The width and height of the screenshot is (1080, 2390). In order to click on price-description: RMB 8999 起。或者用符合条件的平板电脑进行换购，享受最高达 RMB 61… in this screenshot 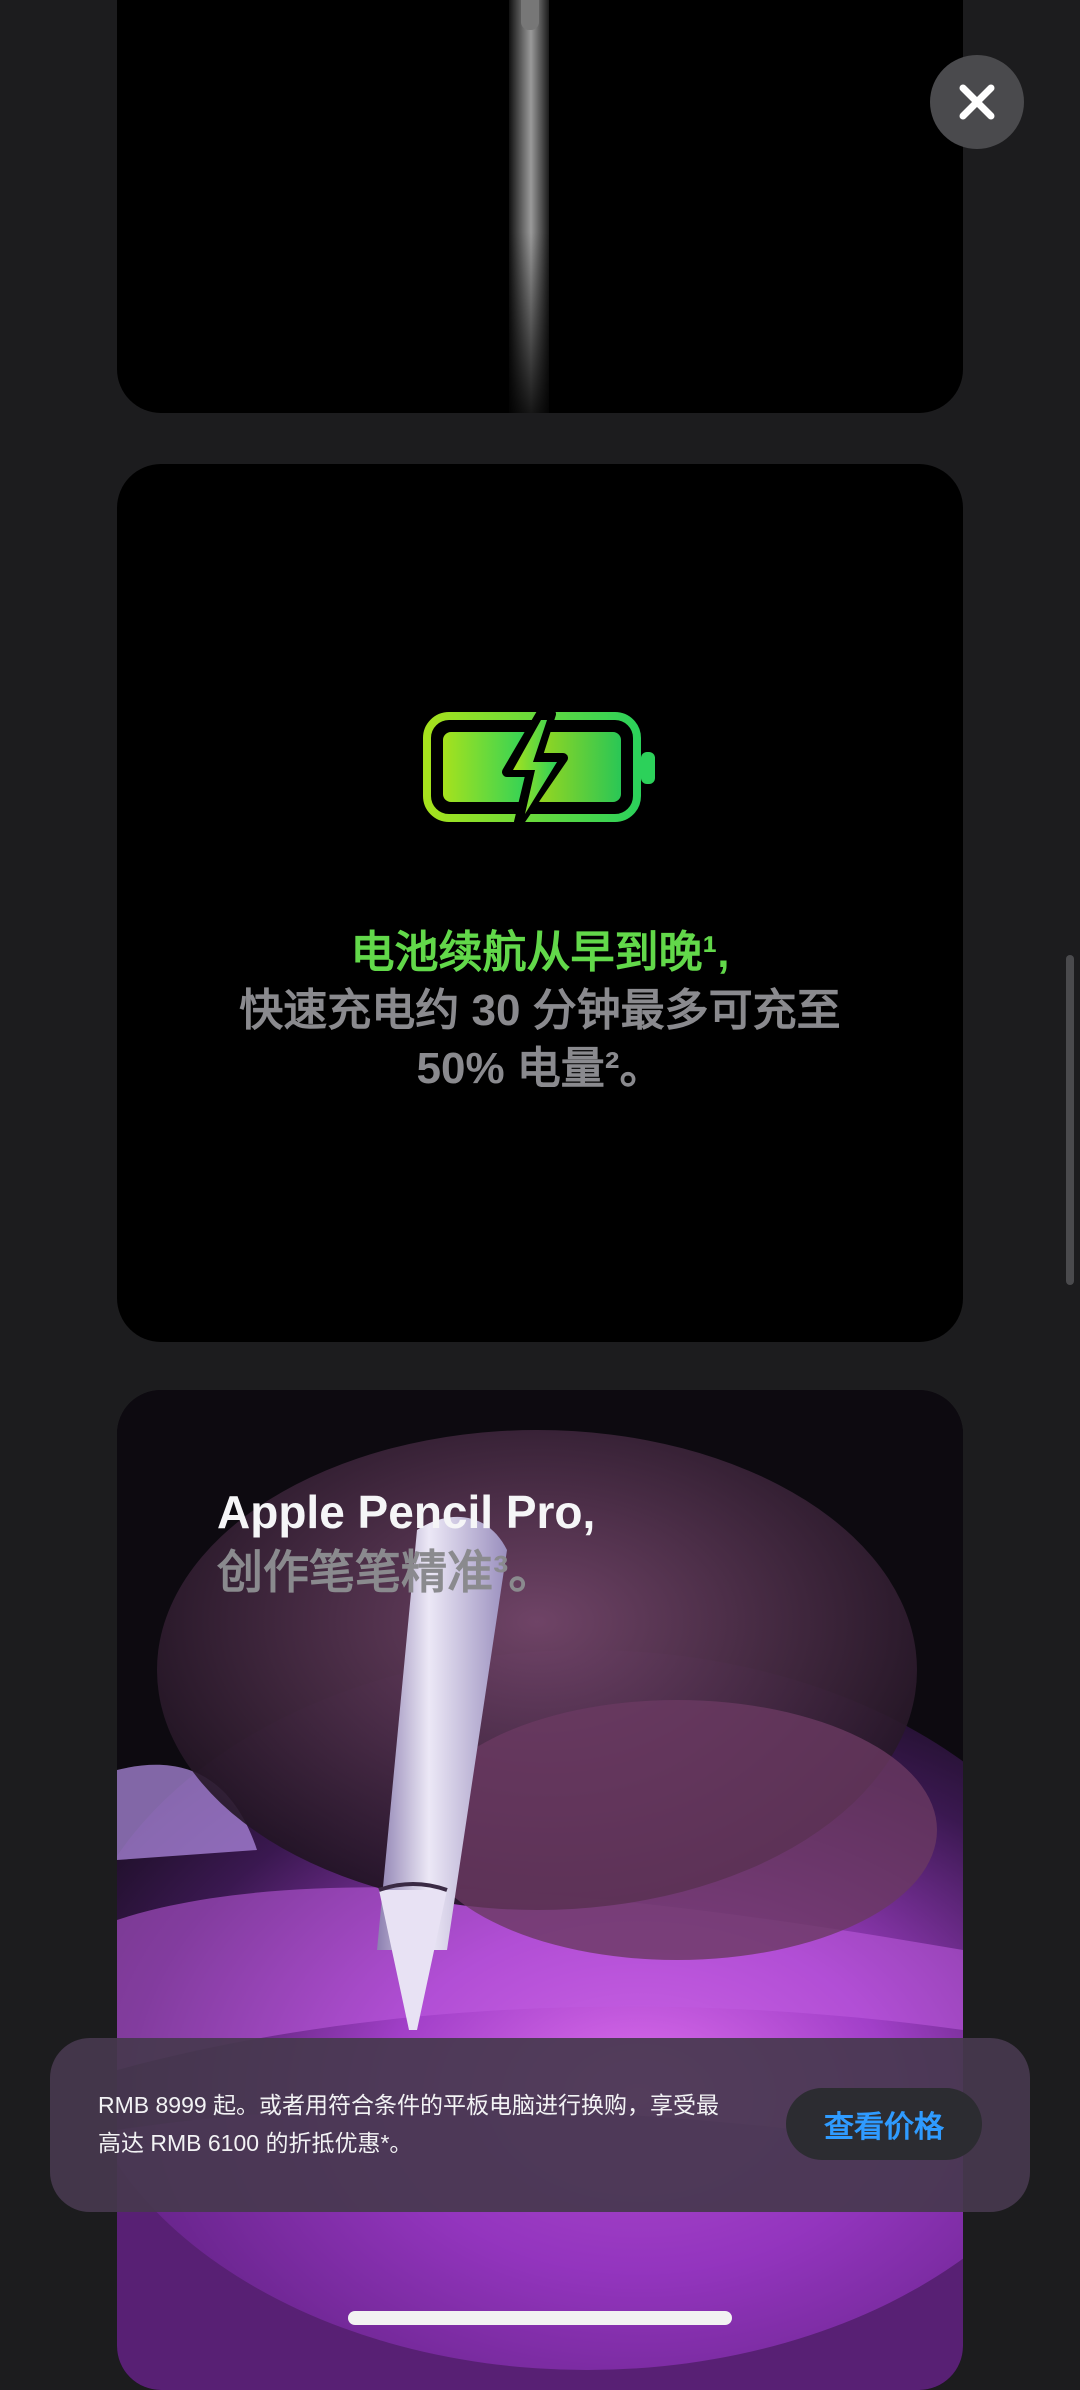, I will do `click(409, 2124)`.